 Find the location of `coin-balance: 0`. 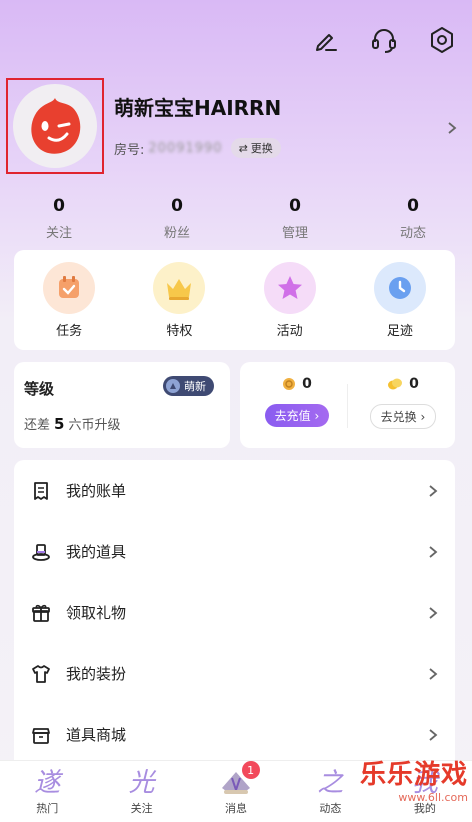

coin-balance: 0 is located at coordinates (297, 384).